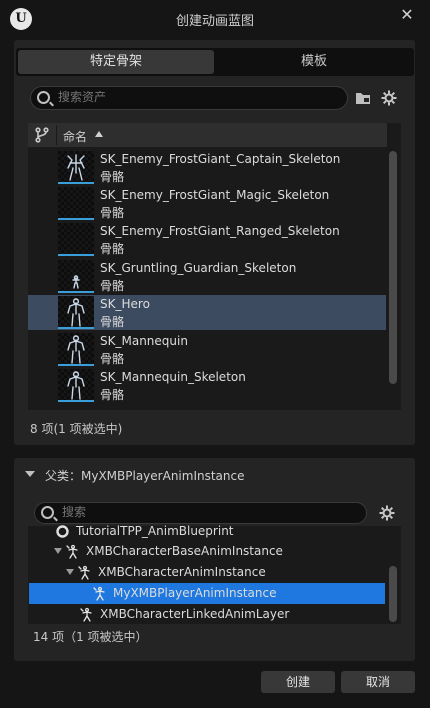 This screenshot has height=708, width=430. Describe the element at coordinates (207, 385) in the screenshot. I see `asset-row: SK_Mannequin_Skeleton 骨骼` at that location.